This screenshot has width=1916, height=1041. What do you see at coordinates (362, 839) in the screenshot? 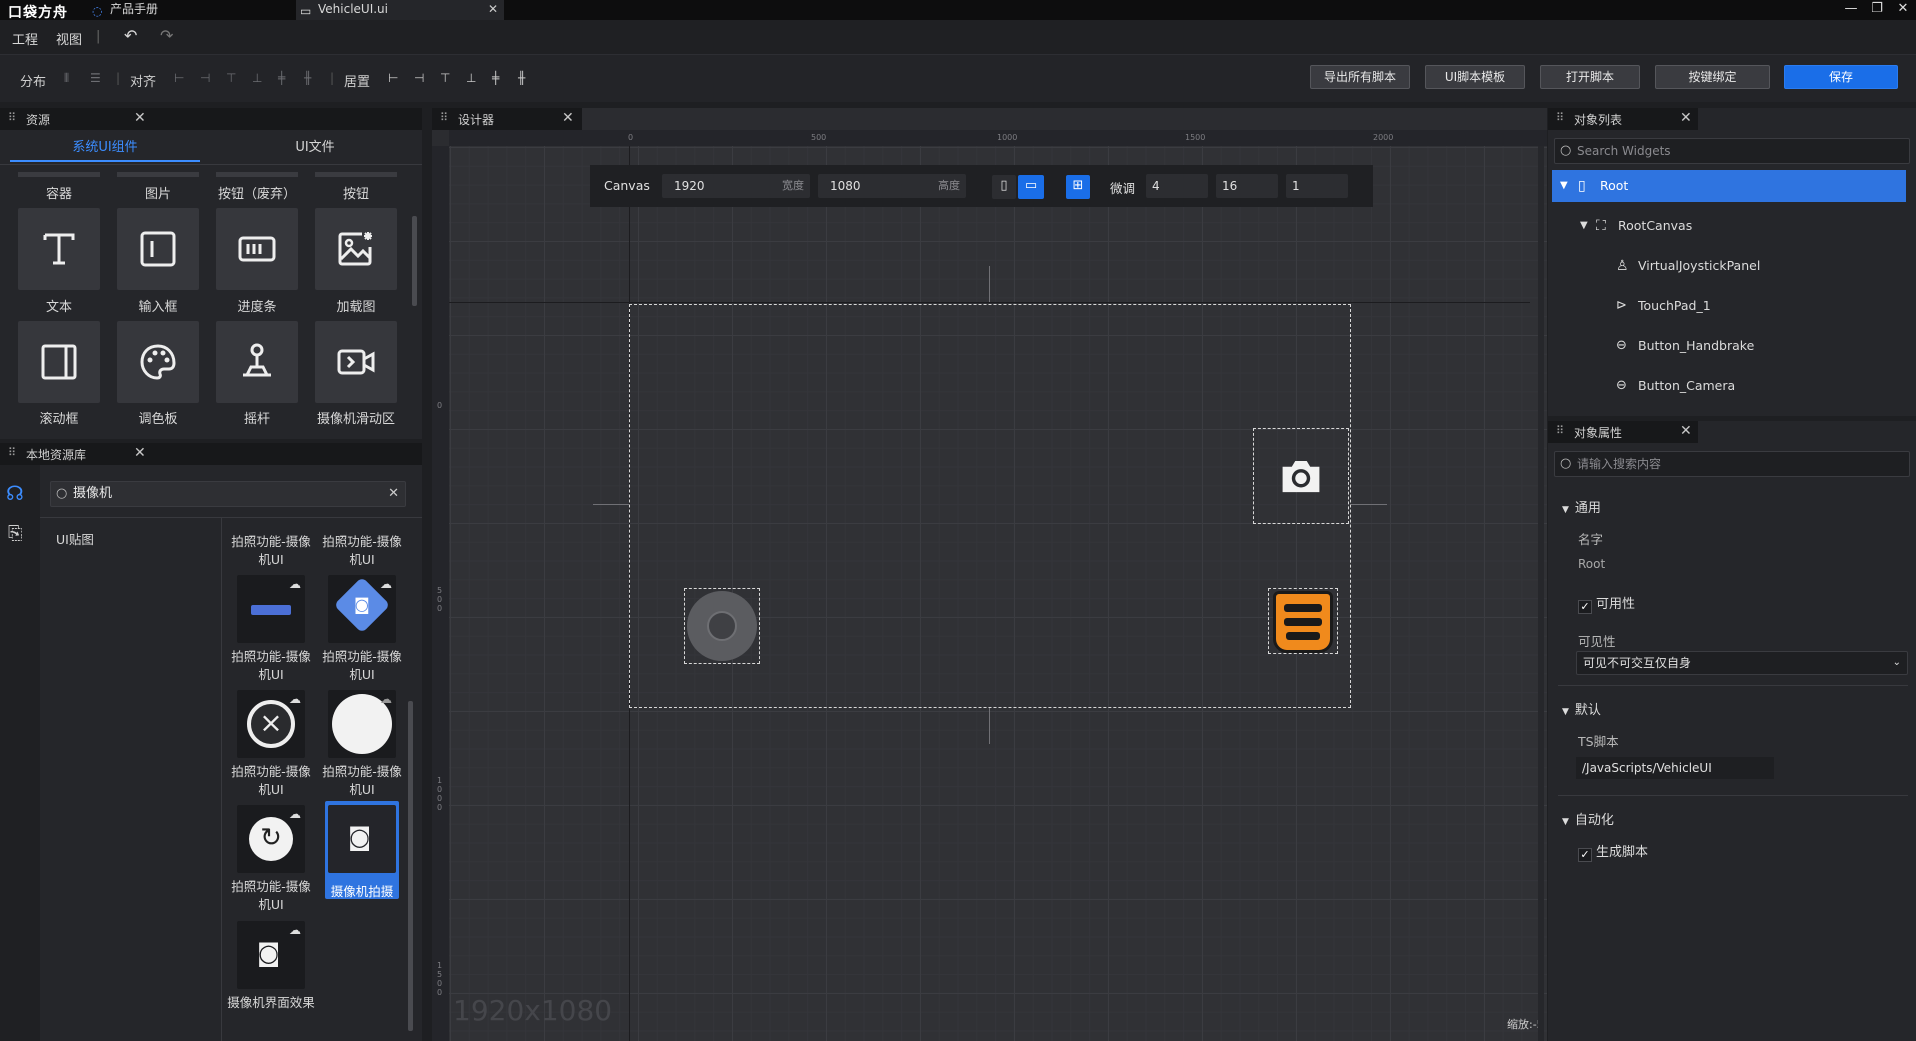
I see `asset-thumbnail: ◙` at bounding box center [362, 839].